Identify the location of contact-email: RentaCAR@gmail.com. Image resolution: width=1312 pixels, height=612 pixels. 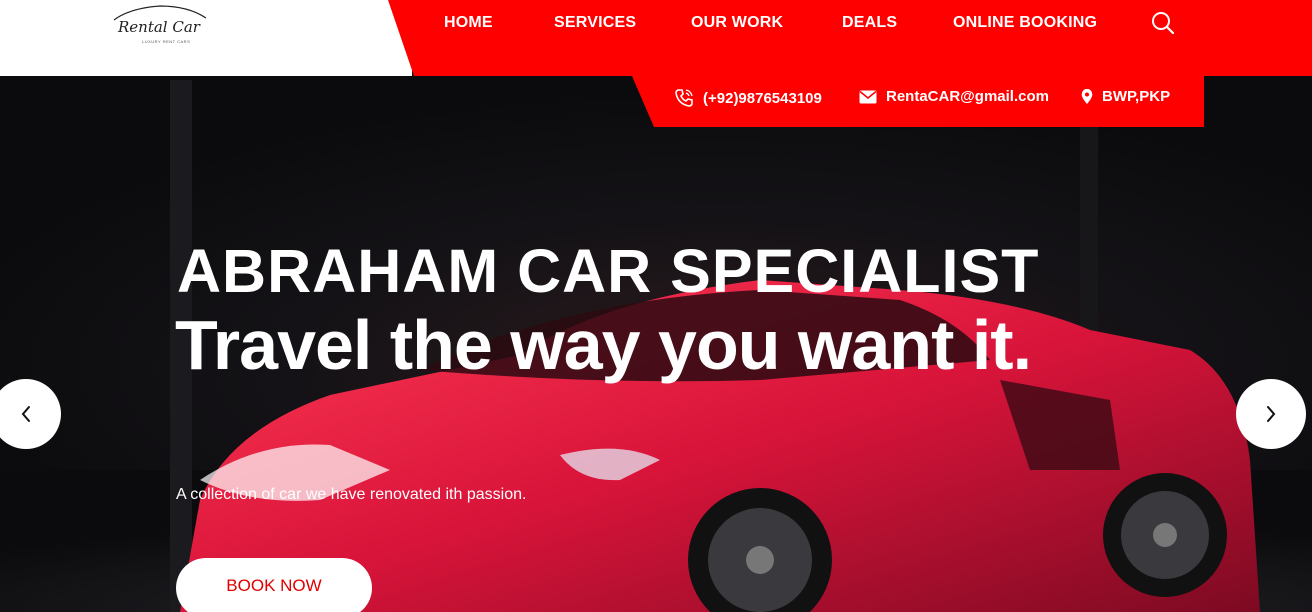
(954, 96).